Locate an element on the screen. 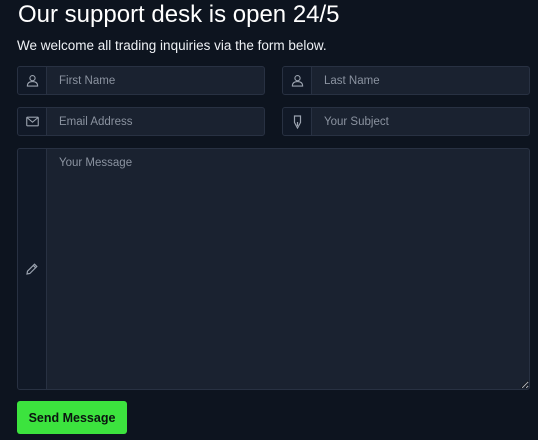 The width and height of the screenshot is (538, 440). last-name-input is located at coordinates (420, 80).